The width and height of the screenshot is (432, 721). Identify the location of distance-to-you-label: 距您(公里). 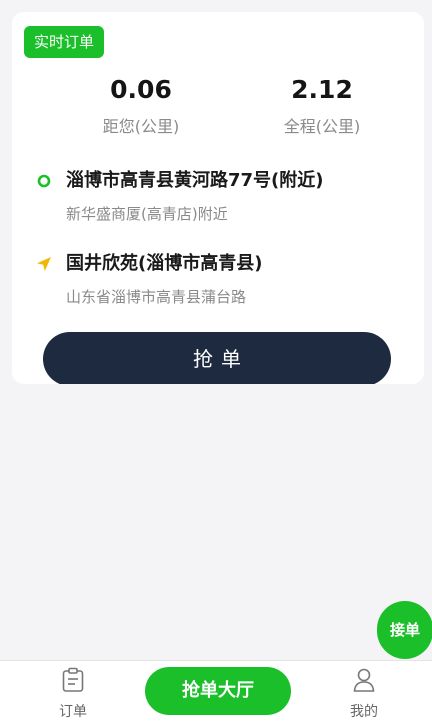
(141, 126).